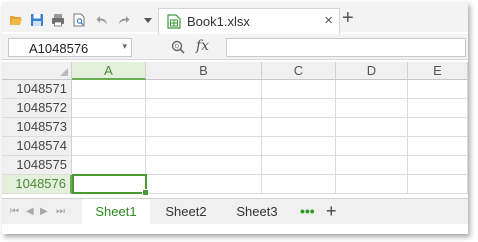 Image resolution: width=478 pixels, height=242 pixels. Describe the element at coordinates (102, 20) in the screenshot. I see `undo-icon` at that location.